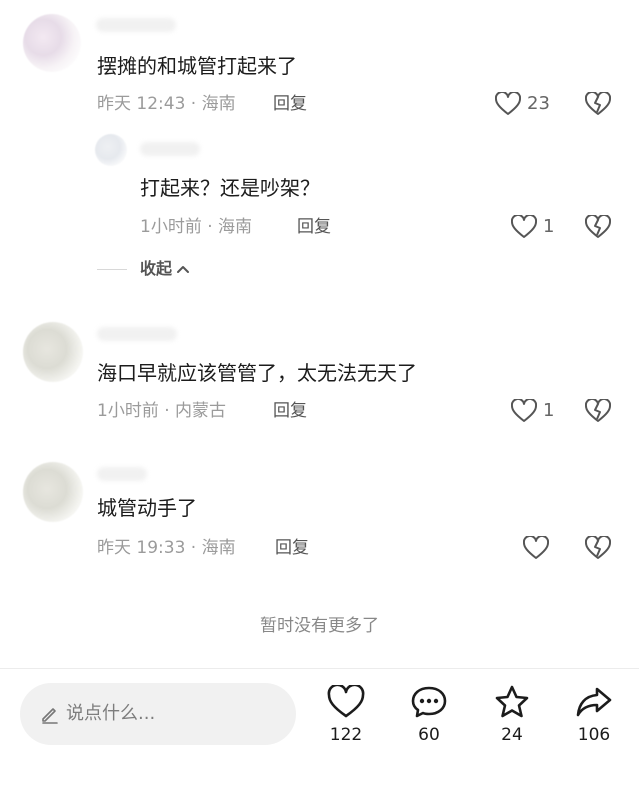 This screenshot has width=639, height=800. I want to click on pen-icon, so click(50, 714).